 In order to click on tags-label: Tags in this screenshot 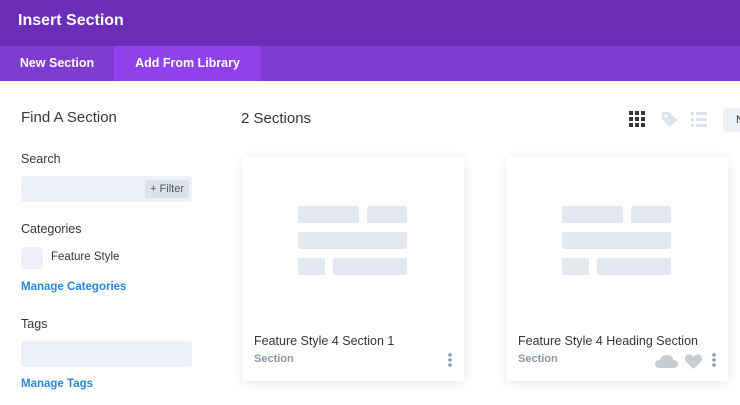, I will do `click(34, 324)`.